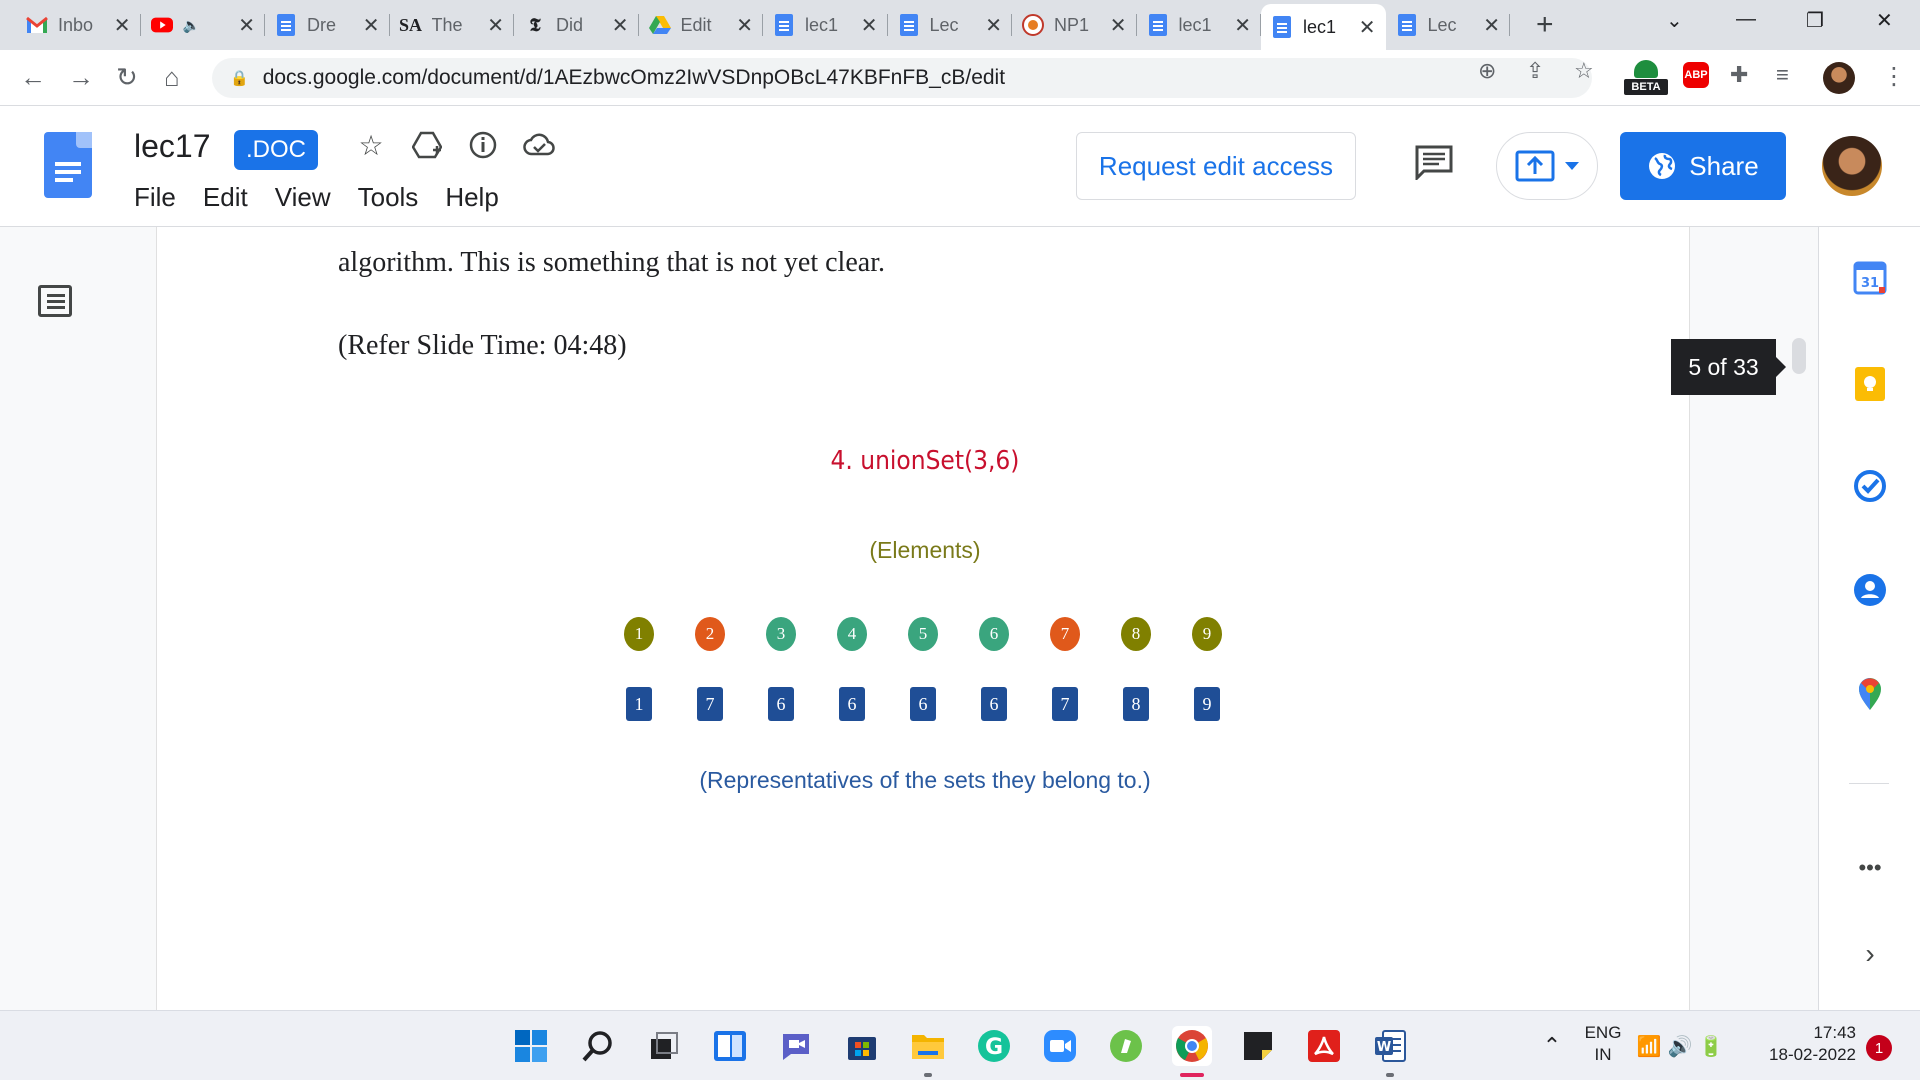 This screenshot has width=1920, height=1080. I want to click on browser-tab-5: Edit ✕, so click(701, 25).